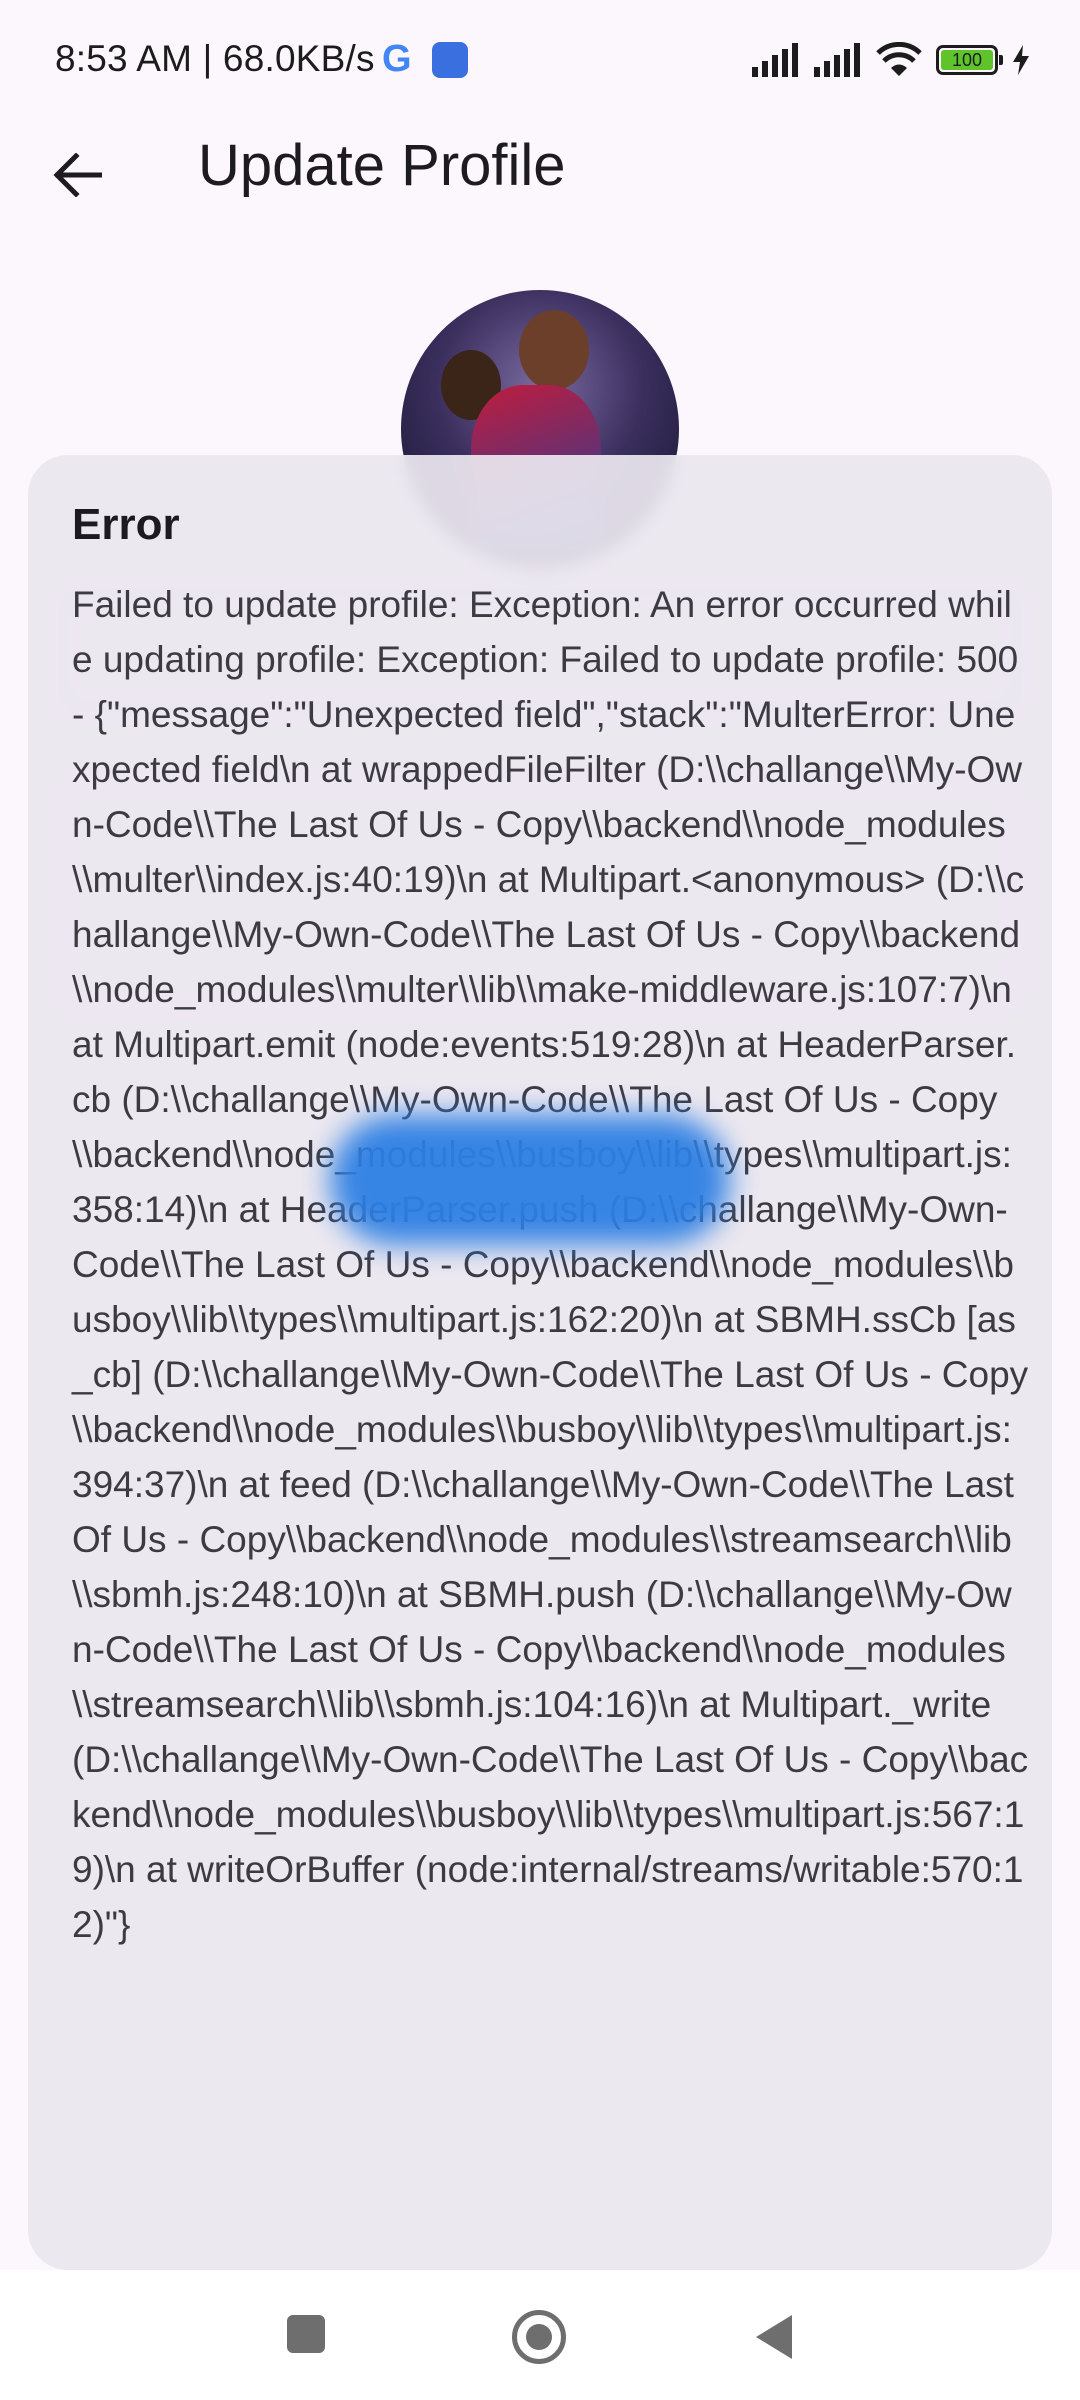 The width and height of the screenshot is (1080, 2400). I want to click on arrow-left-icon, so click(77, 175).